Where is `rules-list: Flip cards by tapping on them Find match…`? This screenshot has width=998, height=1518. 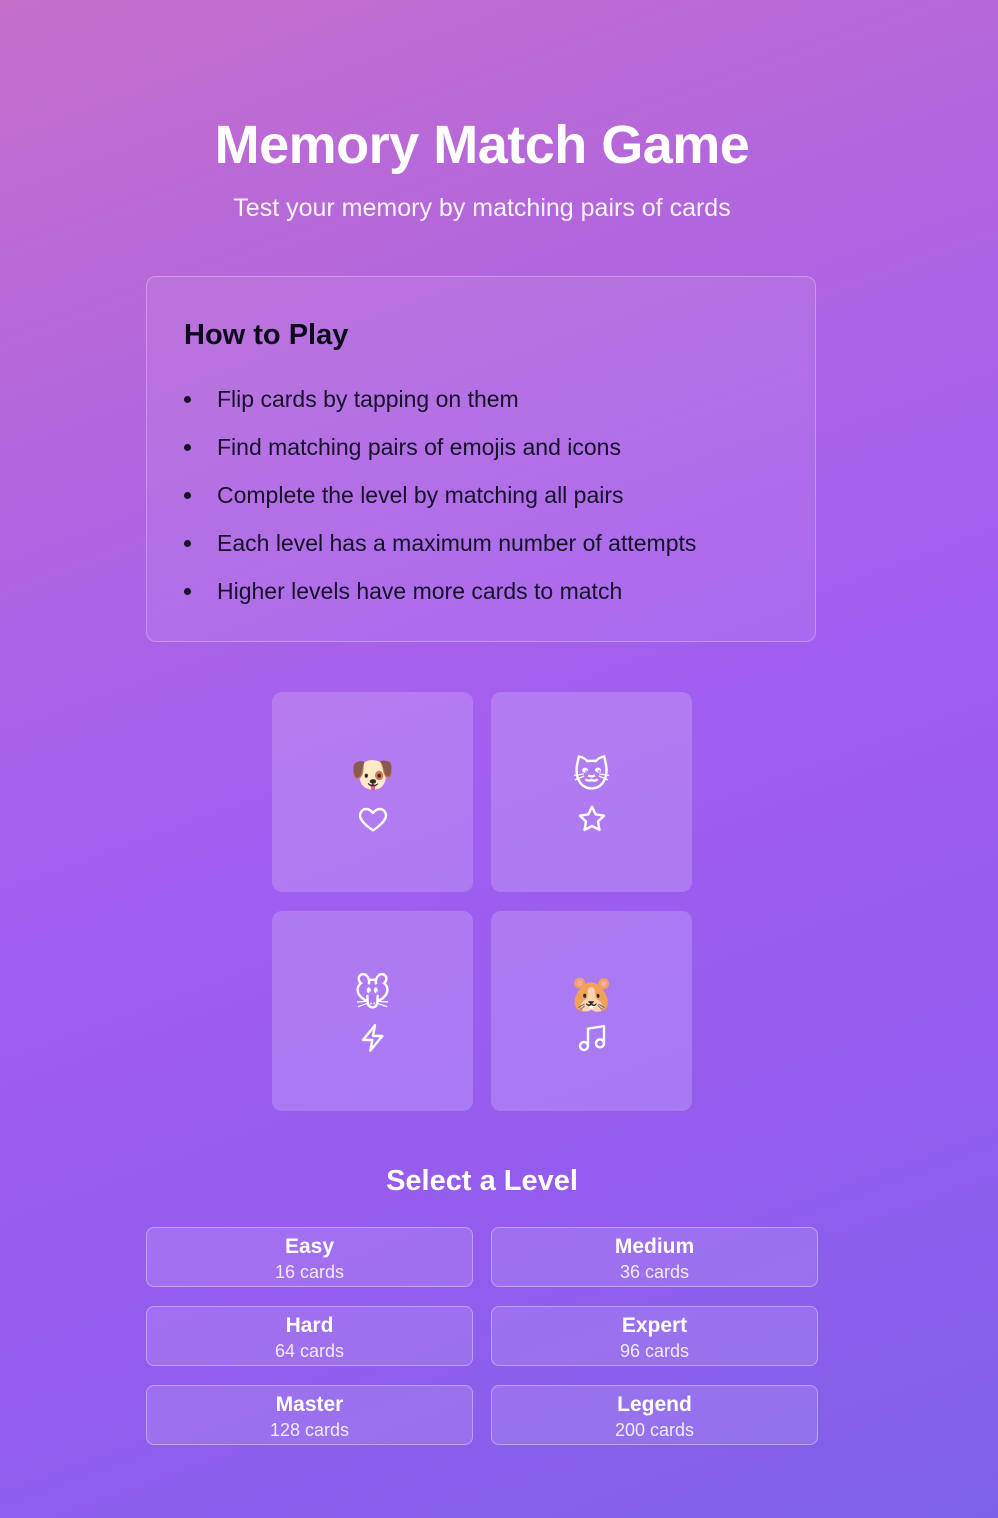
rules-list: Flip cards by tapping on them Find match… is located at coordinates (440, 499).